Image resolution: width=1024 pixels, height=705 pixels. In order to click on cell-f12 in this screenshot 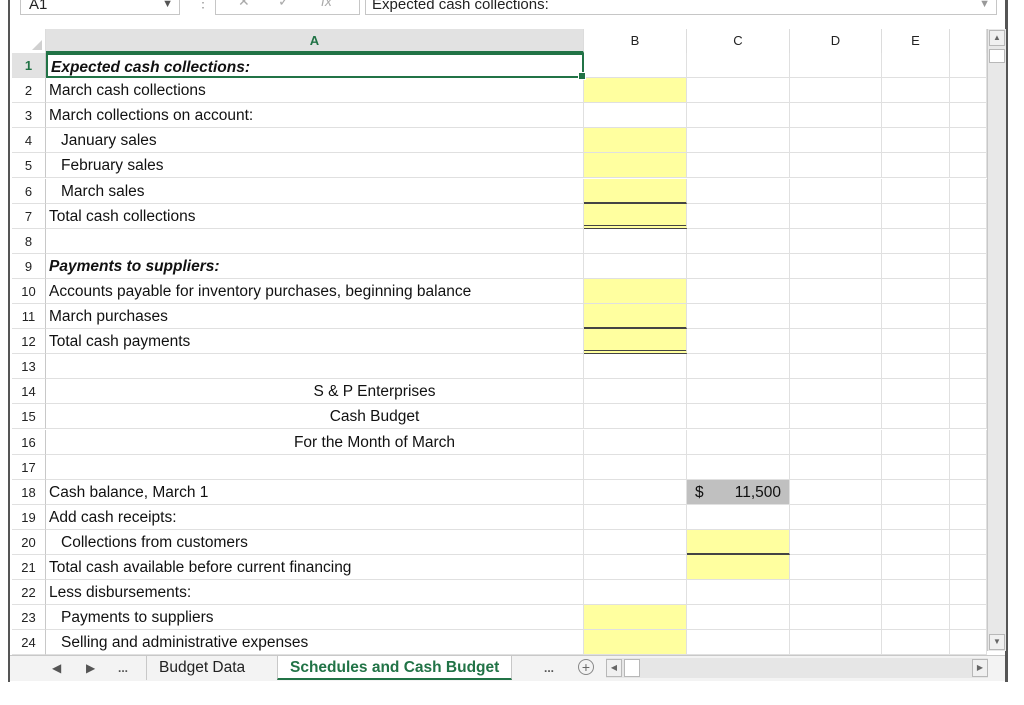, I will do `click(968, 342)`.